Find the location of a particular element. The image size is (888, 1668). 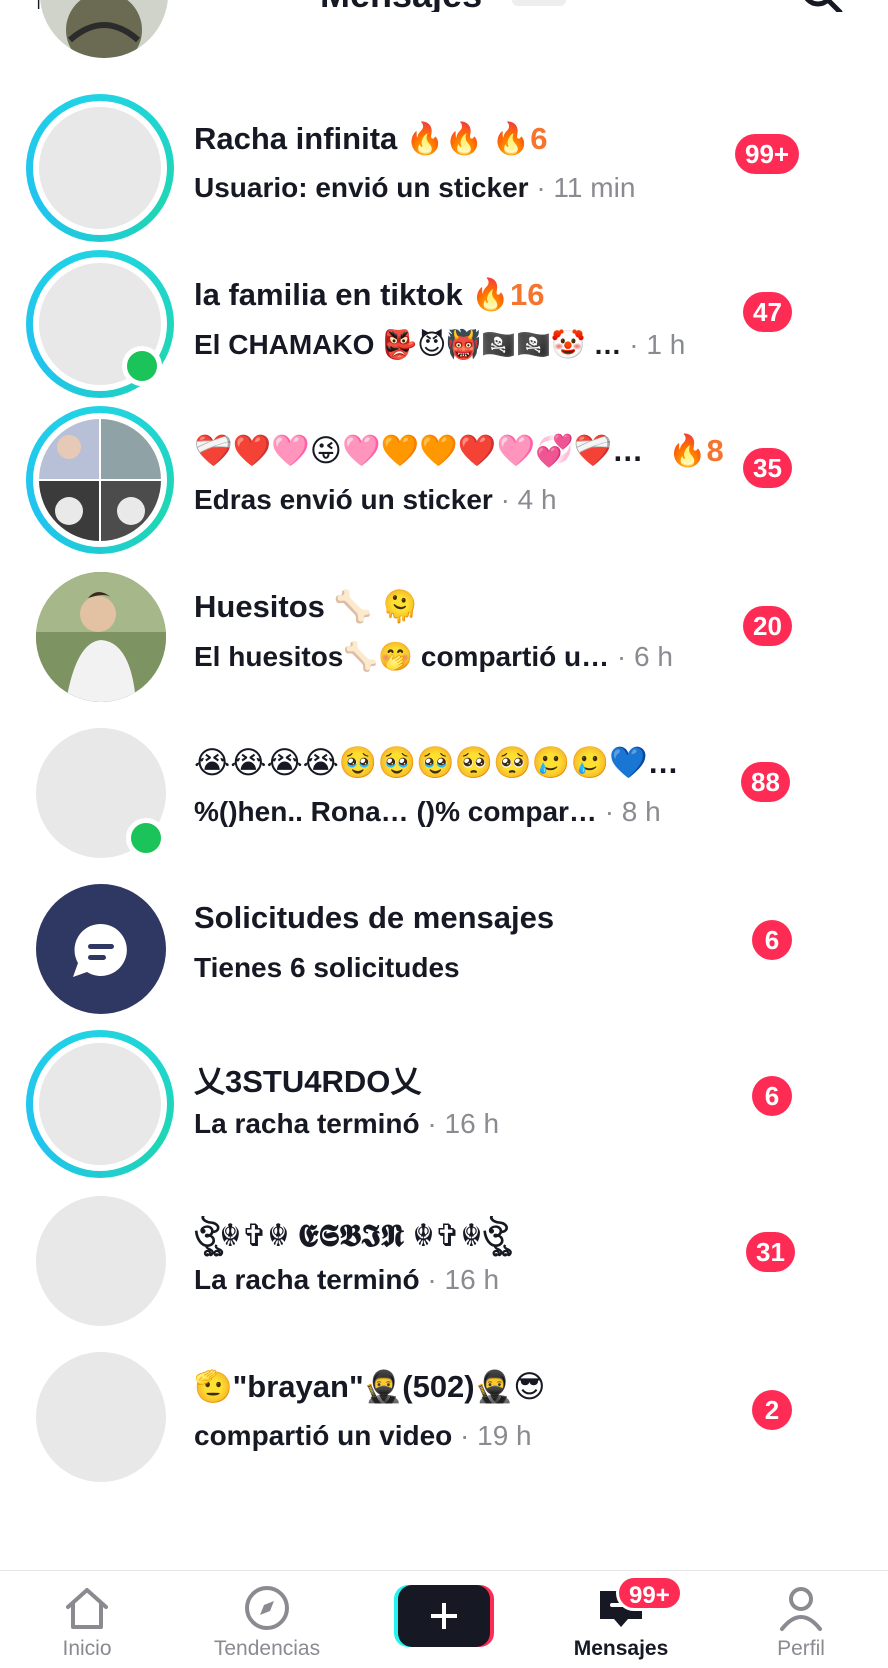

nav-messages-label: Mensajes is located at coordinates (621, 1648).